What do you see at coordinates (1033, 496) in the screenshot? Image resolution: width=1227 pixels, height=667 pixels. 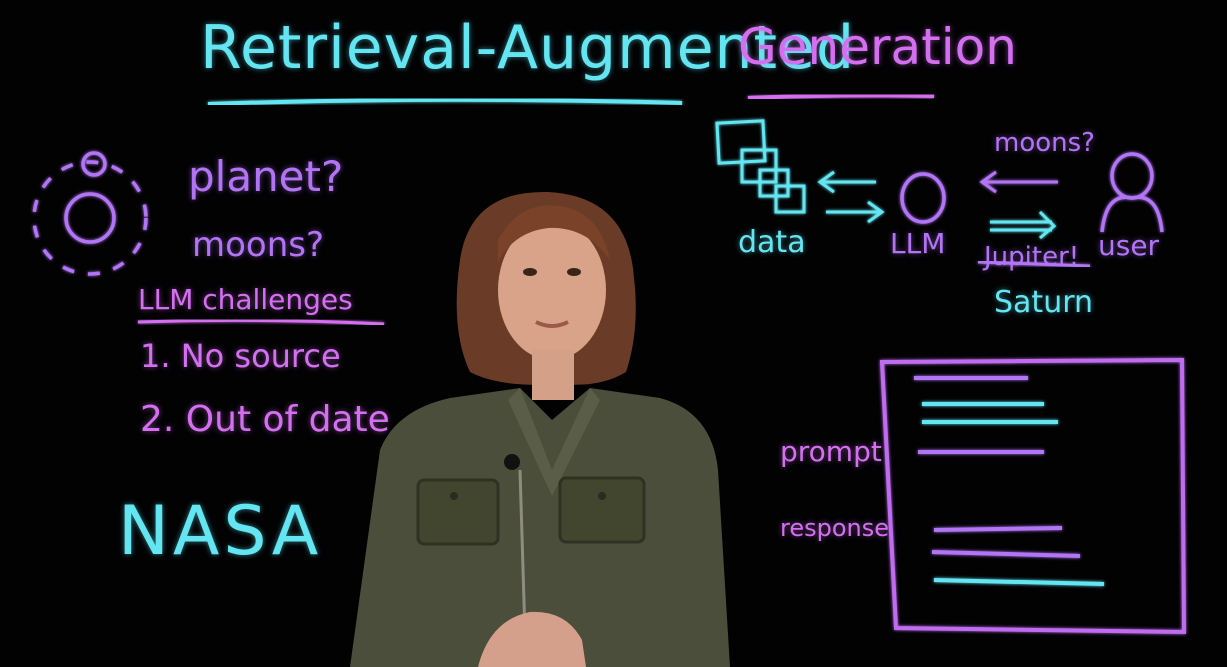 I see `prompt-box` at bounding box center [1033, 496].